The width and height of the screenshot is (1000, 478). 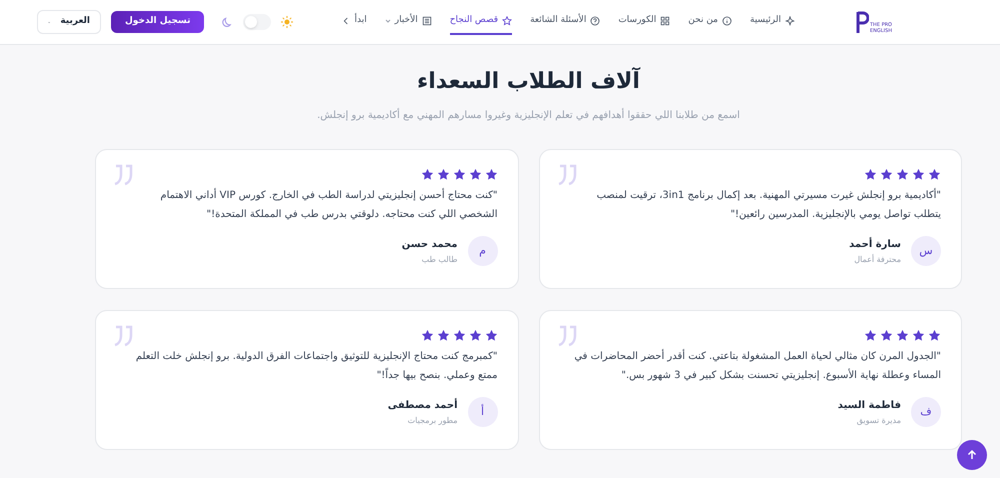 What do you see at coordinates (565, 22) in the screenshot?
I see `nav-link: الأسئلة الشائعة` at bounding box center [565, 22].